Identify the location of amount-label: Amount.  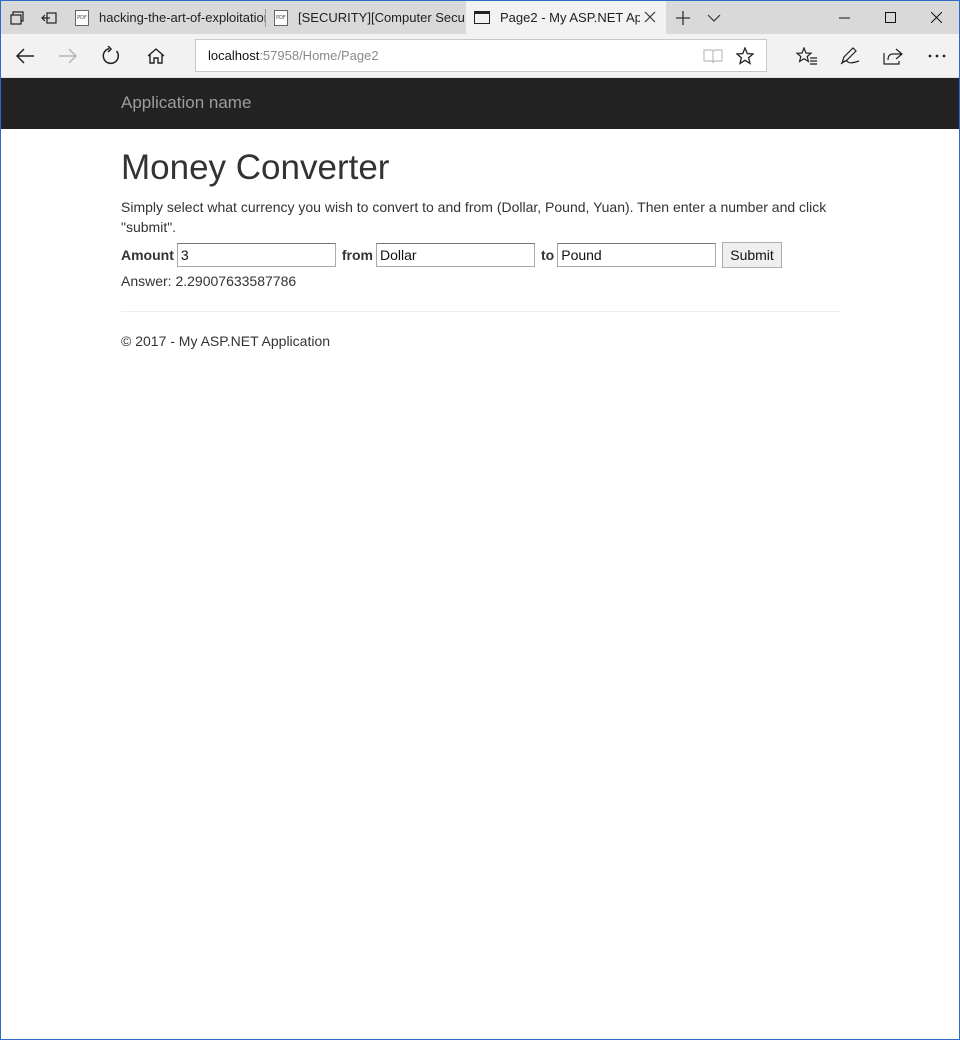
(147, 255).